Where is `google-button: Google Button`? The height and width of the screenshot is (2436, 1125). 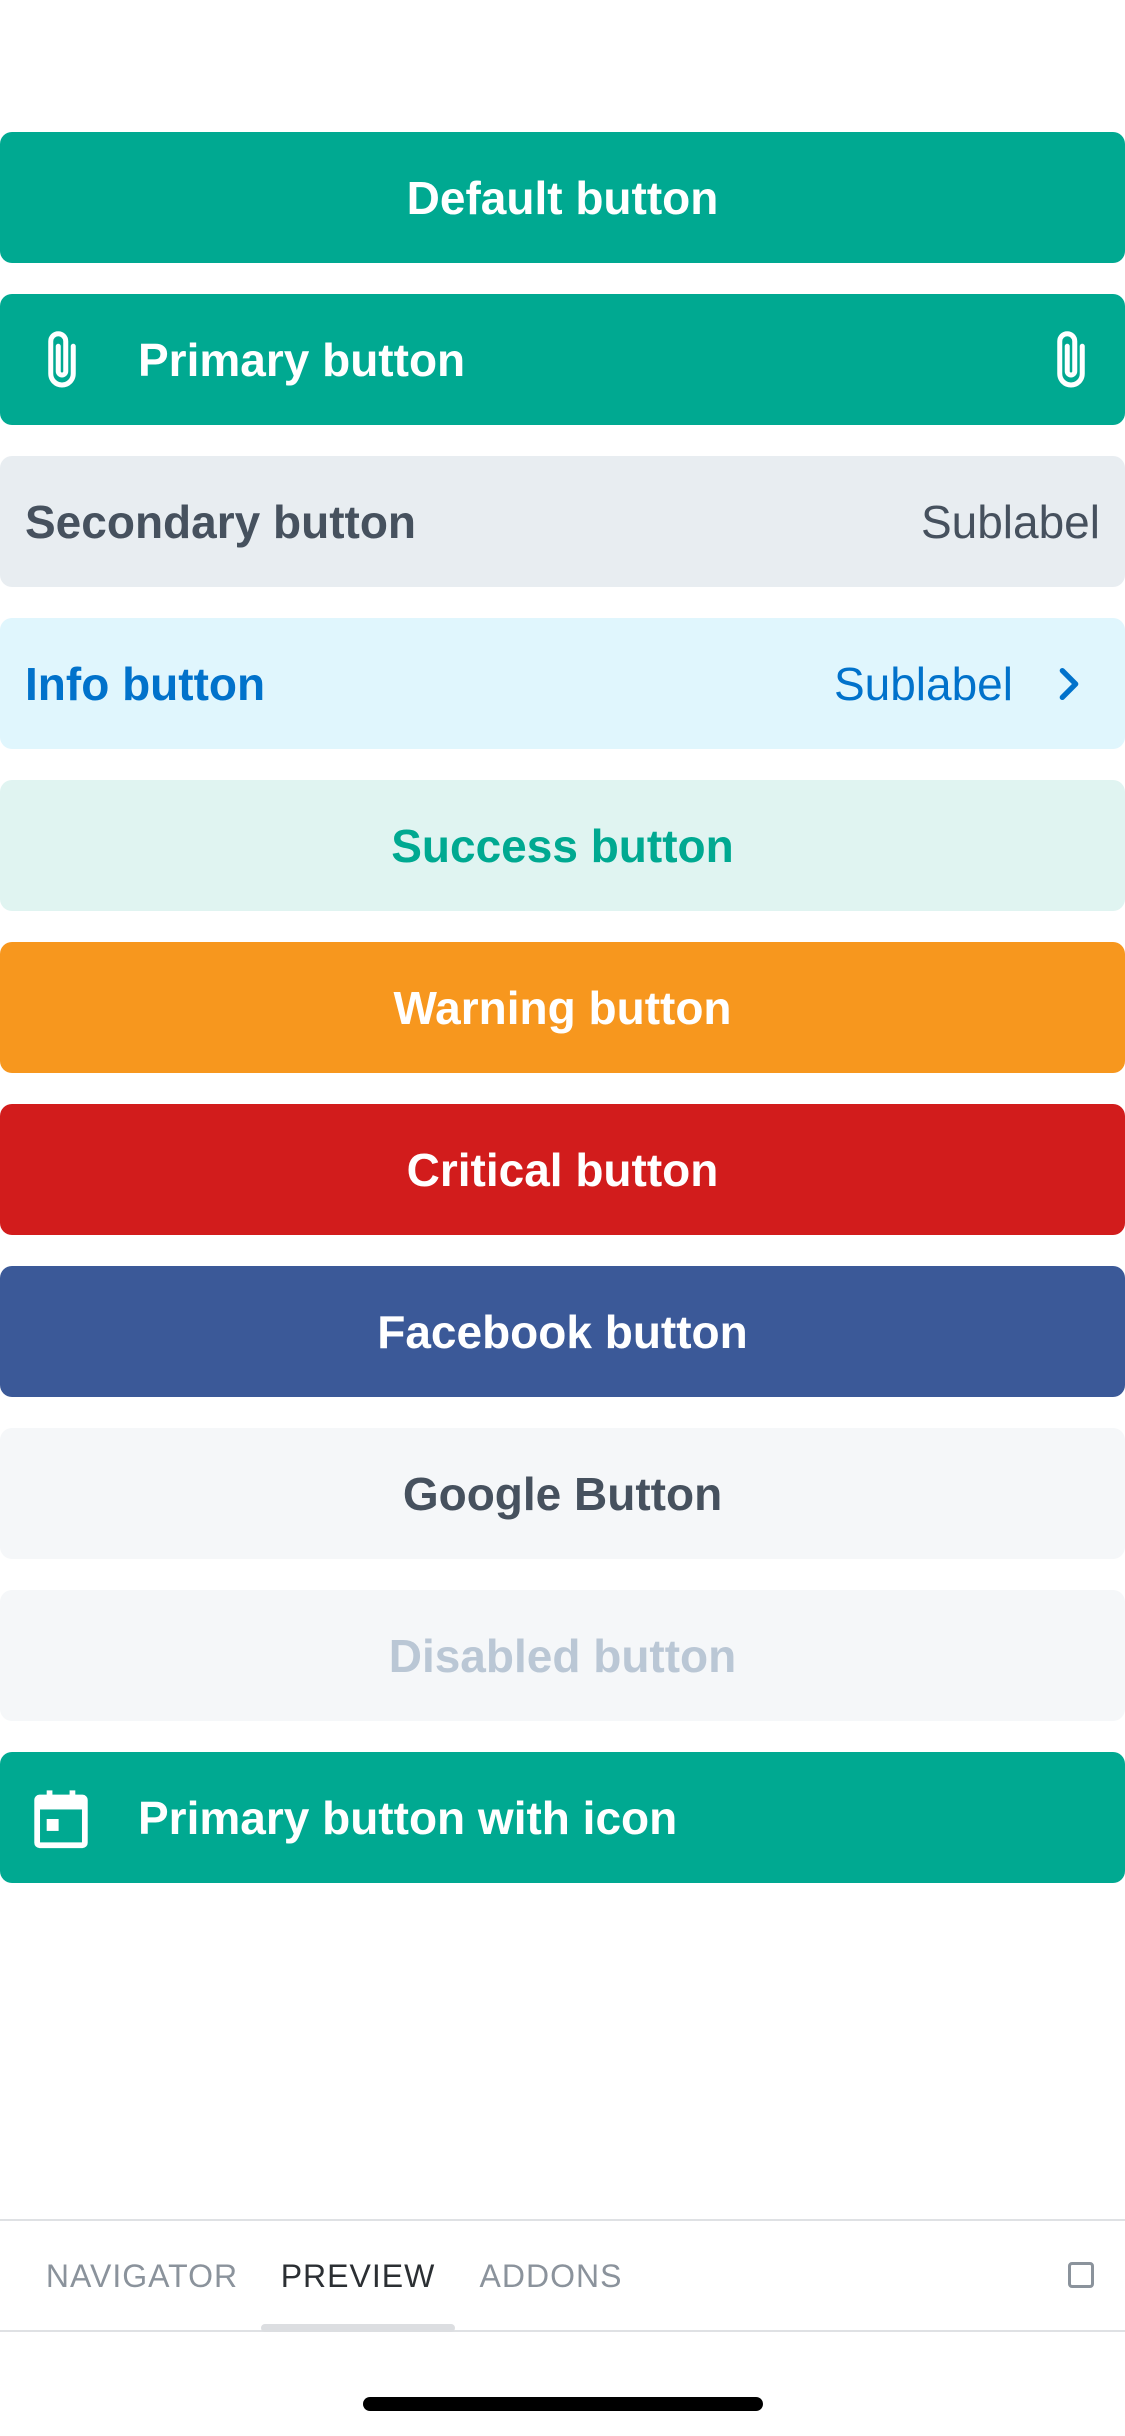
google-button: Google Button is located at coordinates (562, 1493).